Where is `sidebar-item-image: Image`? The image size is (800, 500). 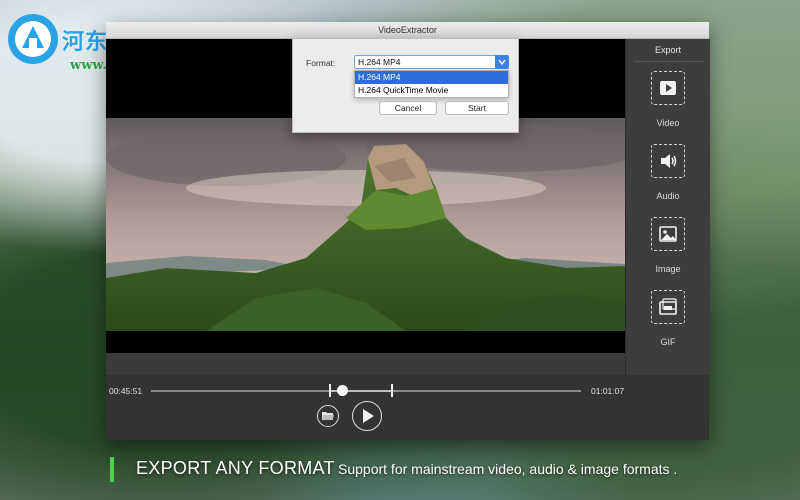 sidebar-item-image: Image is located at coordinates (668, 250).